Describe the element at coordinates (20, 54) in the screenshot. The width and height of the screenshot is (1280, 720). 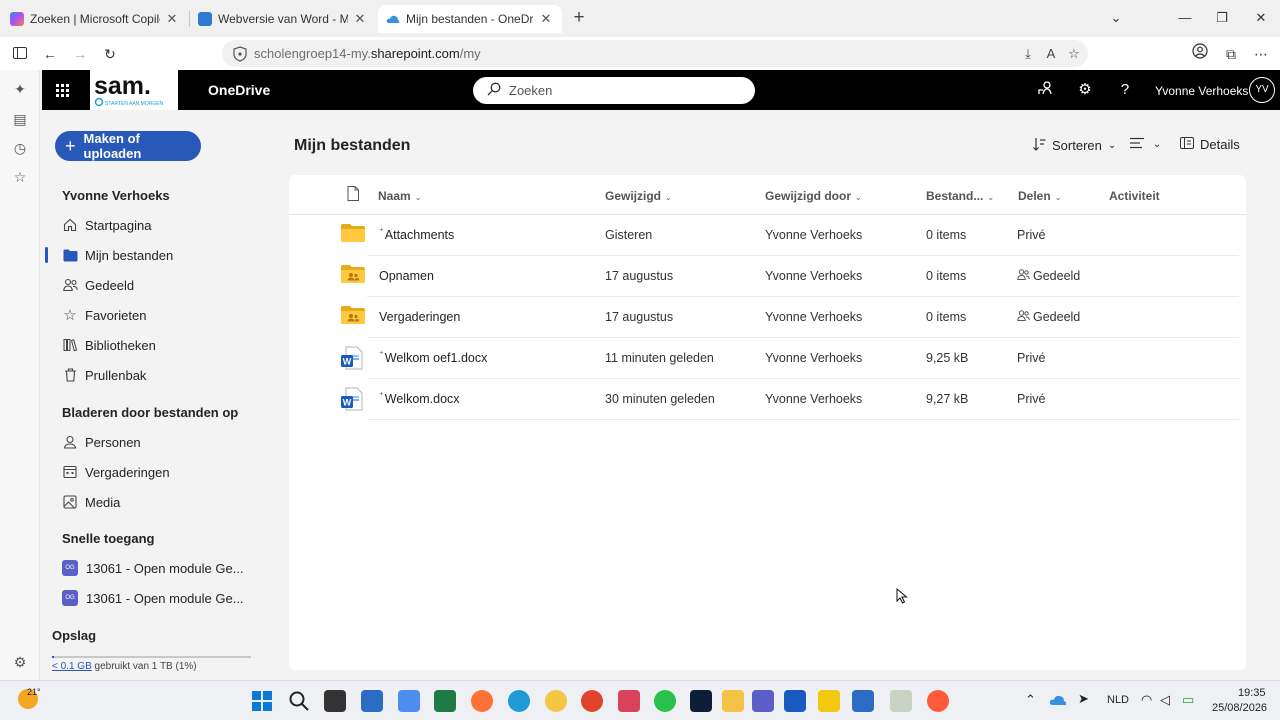
I see `sidebar-toggle-icon` at that location.